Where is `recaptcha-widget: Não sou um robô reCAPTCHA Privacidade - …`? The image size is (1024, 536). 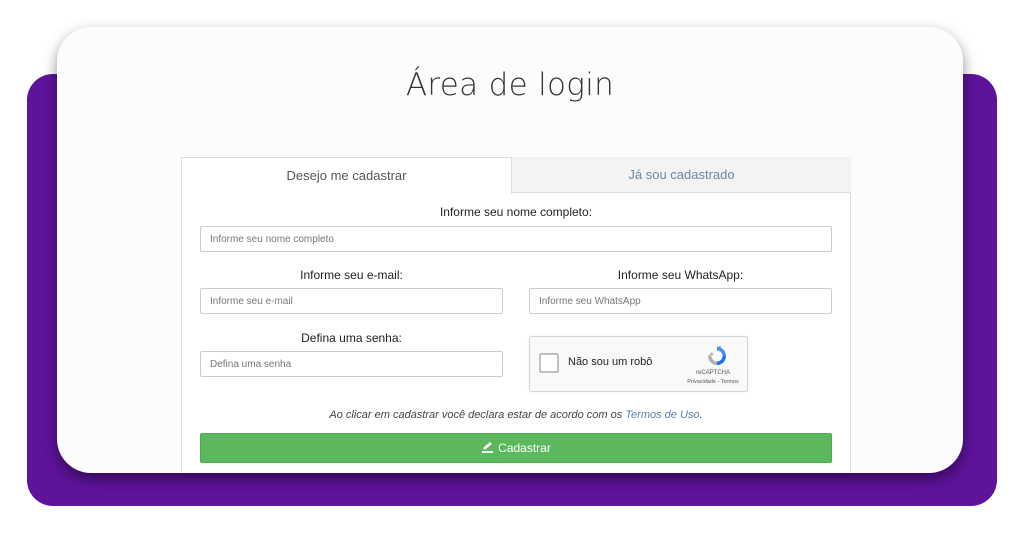
recaptcha-widget: Não sou um robô reCAPTCHA Privacidade - … is located at coordinates (638, 364).